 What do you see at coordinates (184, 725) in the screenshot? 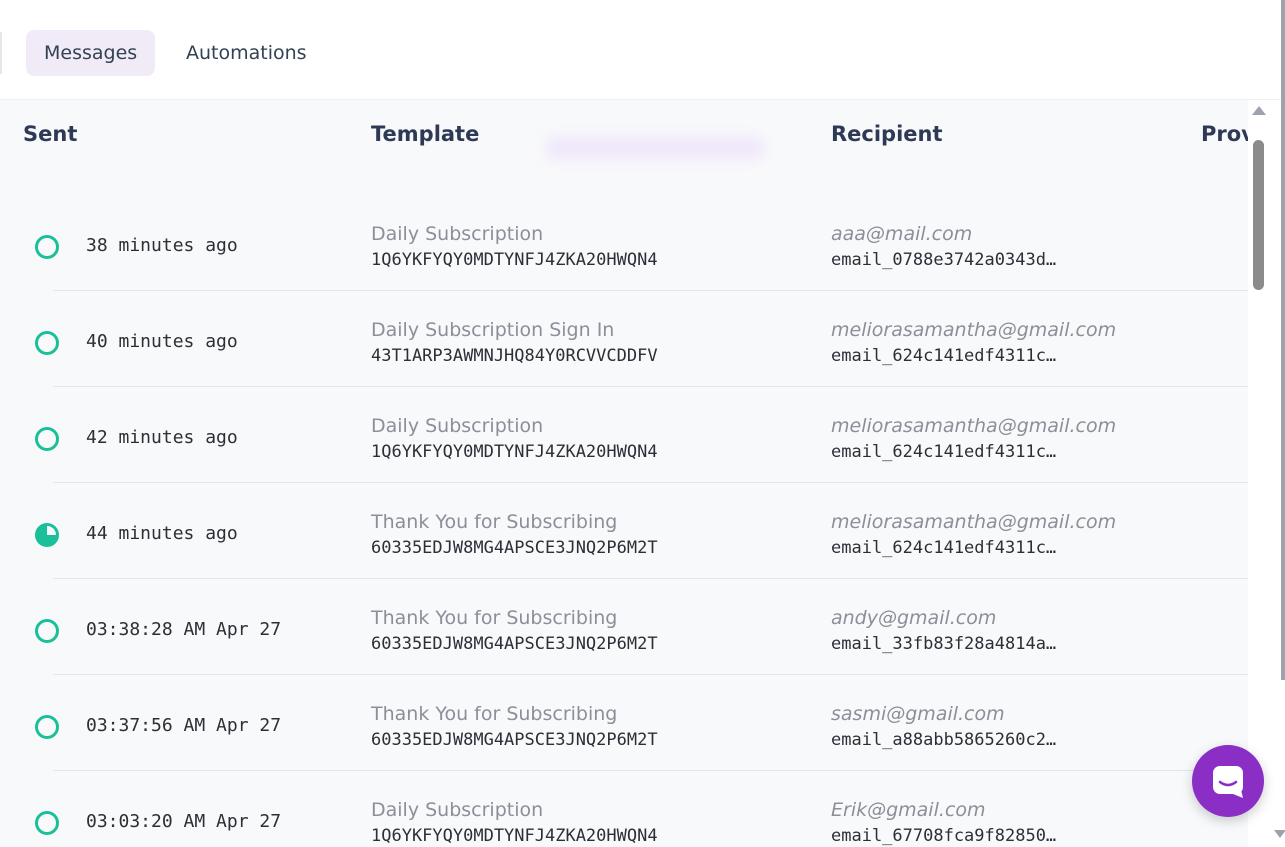
I see `sent-time: 03:37:56 AM Apr 27` at bounding box center [184, 725].